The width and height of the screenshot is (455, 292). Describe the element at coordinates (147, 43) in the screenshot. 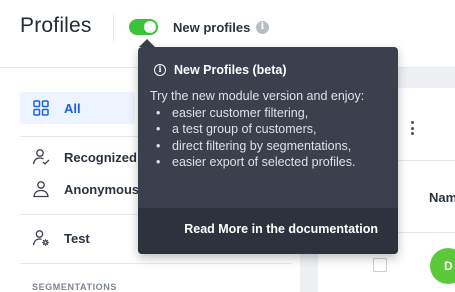

I see `tooltip-arrow` at that location.